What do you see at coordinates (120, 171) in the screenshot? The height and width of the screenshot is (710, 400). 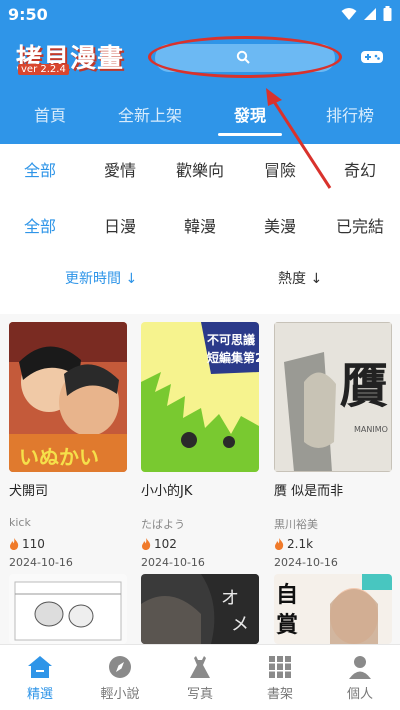 I see `genre-chip-romance: 愛情` at bounding box center [120, 171].